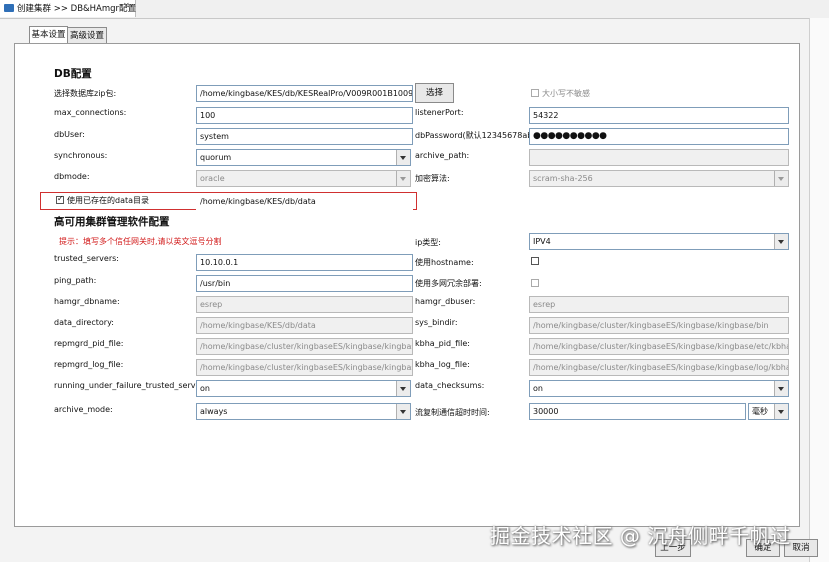  What do you see at coordinates (87, 35) in the screenshot?
I see `tab-advanced-settings: 高级设置` at bounding box center [87, 35].